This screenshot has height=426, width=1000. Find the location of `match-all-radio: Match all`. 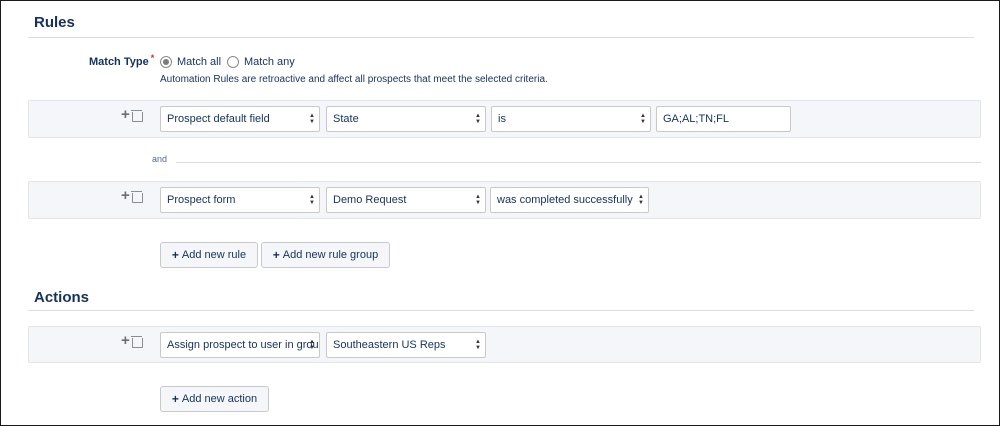

match-all-radio: Match all is located at coordinates (190, 62).